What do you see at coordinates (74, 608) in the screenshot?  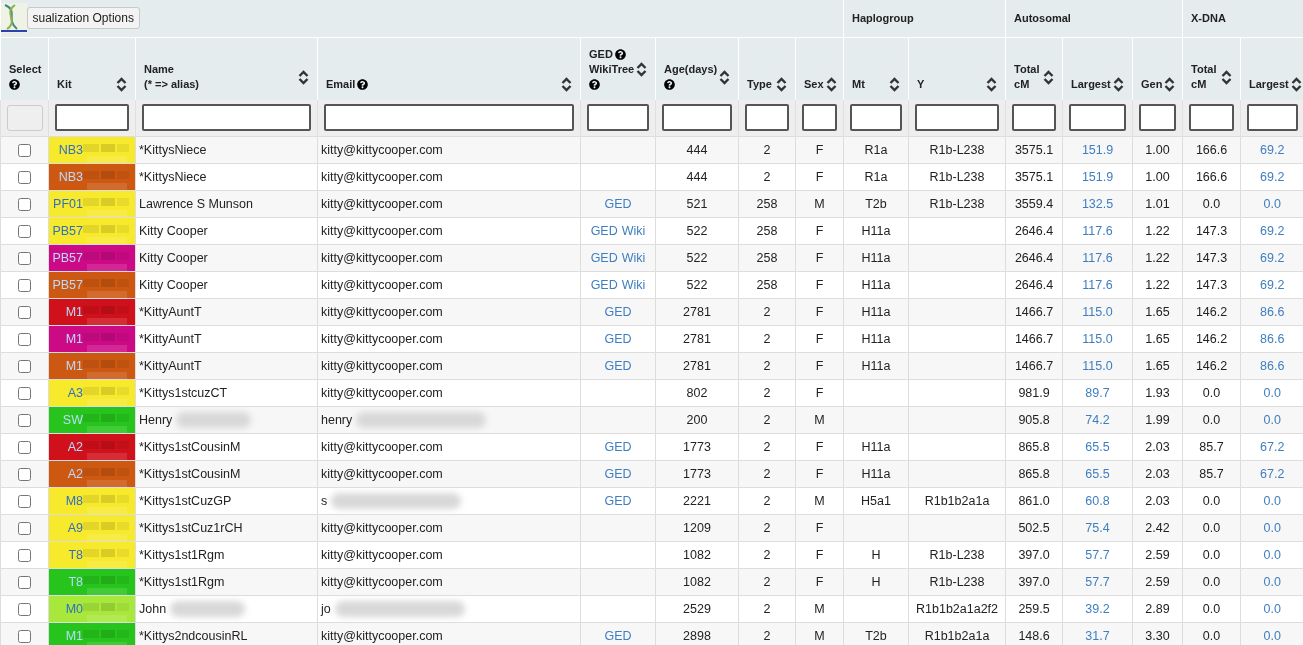 I see `kit-id: M0` at bounding box center [74, 608].